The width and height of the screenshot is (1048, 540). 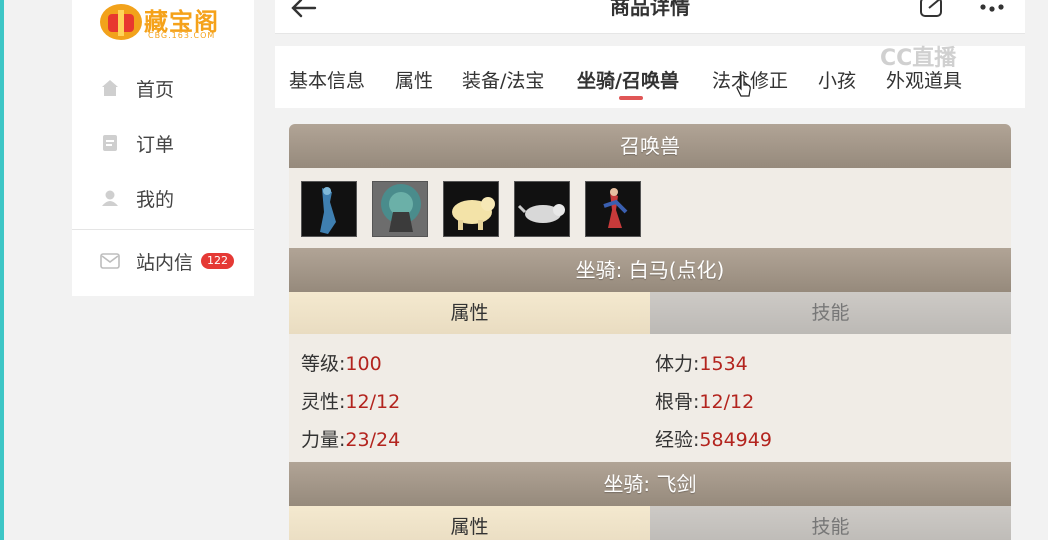 What do you see at coordinates (628, 79) in the screenshot?
I see `tab-mounts-summons: 坐骑/召唤兽` at bounding box center [628, 79].